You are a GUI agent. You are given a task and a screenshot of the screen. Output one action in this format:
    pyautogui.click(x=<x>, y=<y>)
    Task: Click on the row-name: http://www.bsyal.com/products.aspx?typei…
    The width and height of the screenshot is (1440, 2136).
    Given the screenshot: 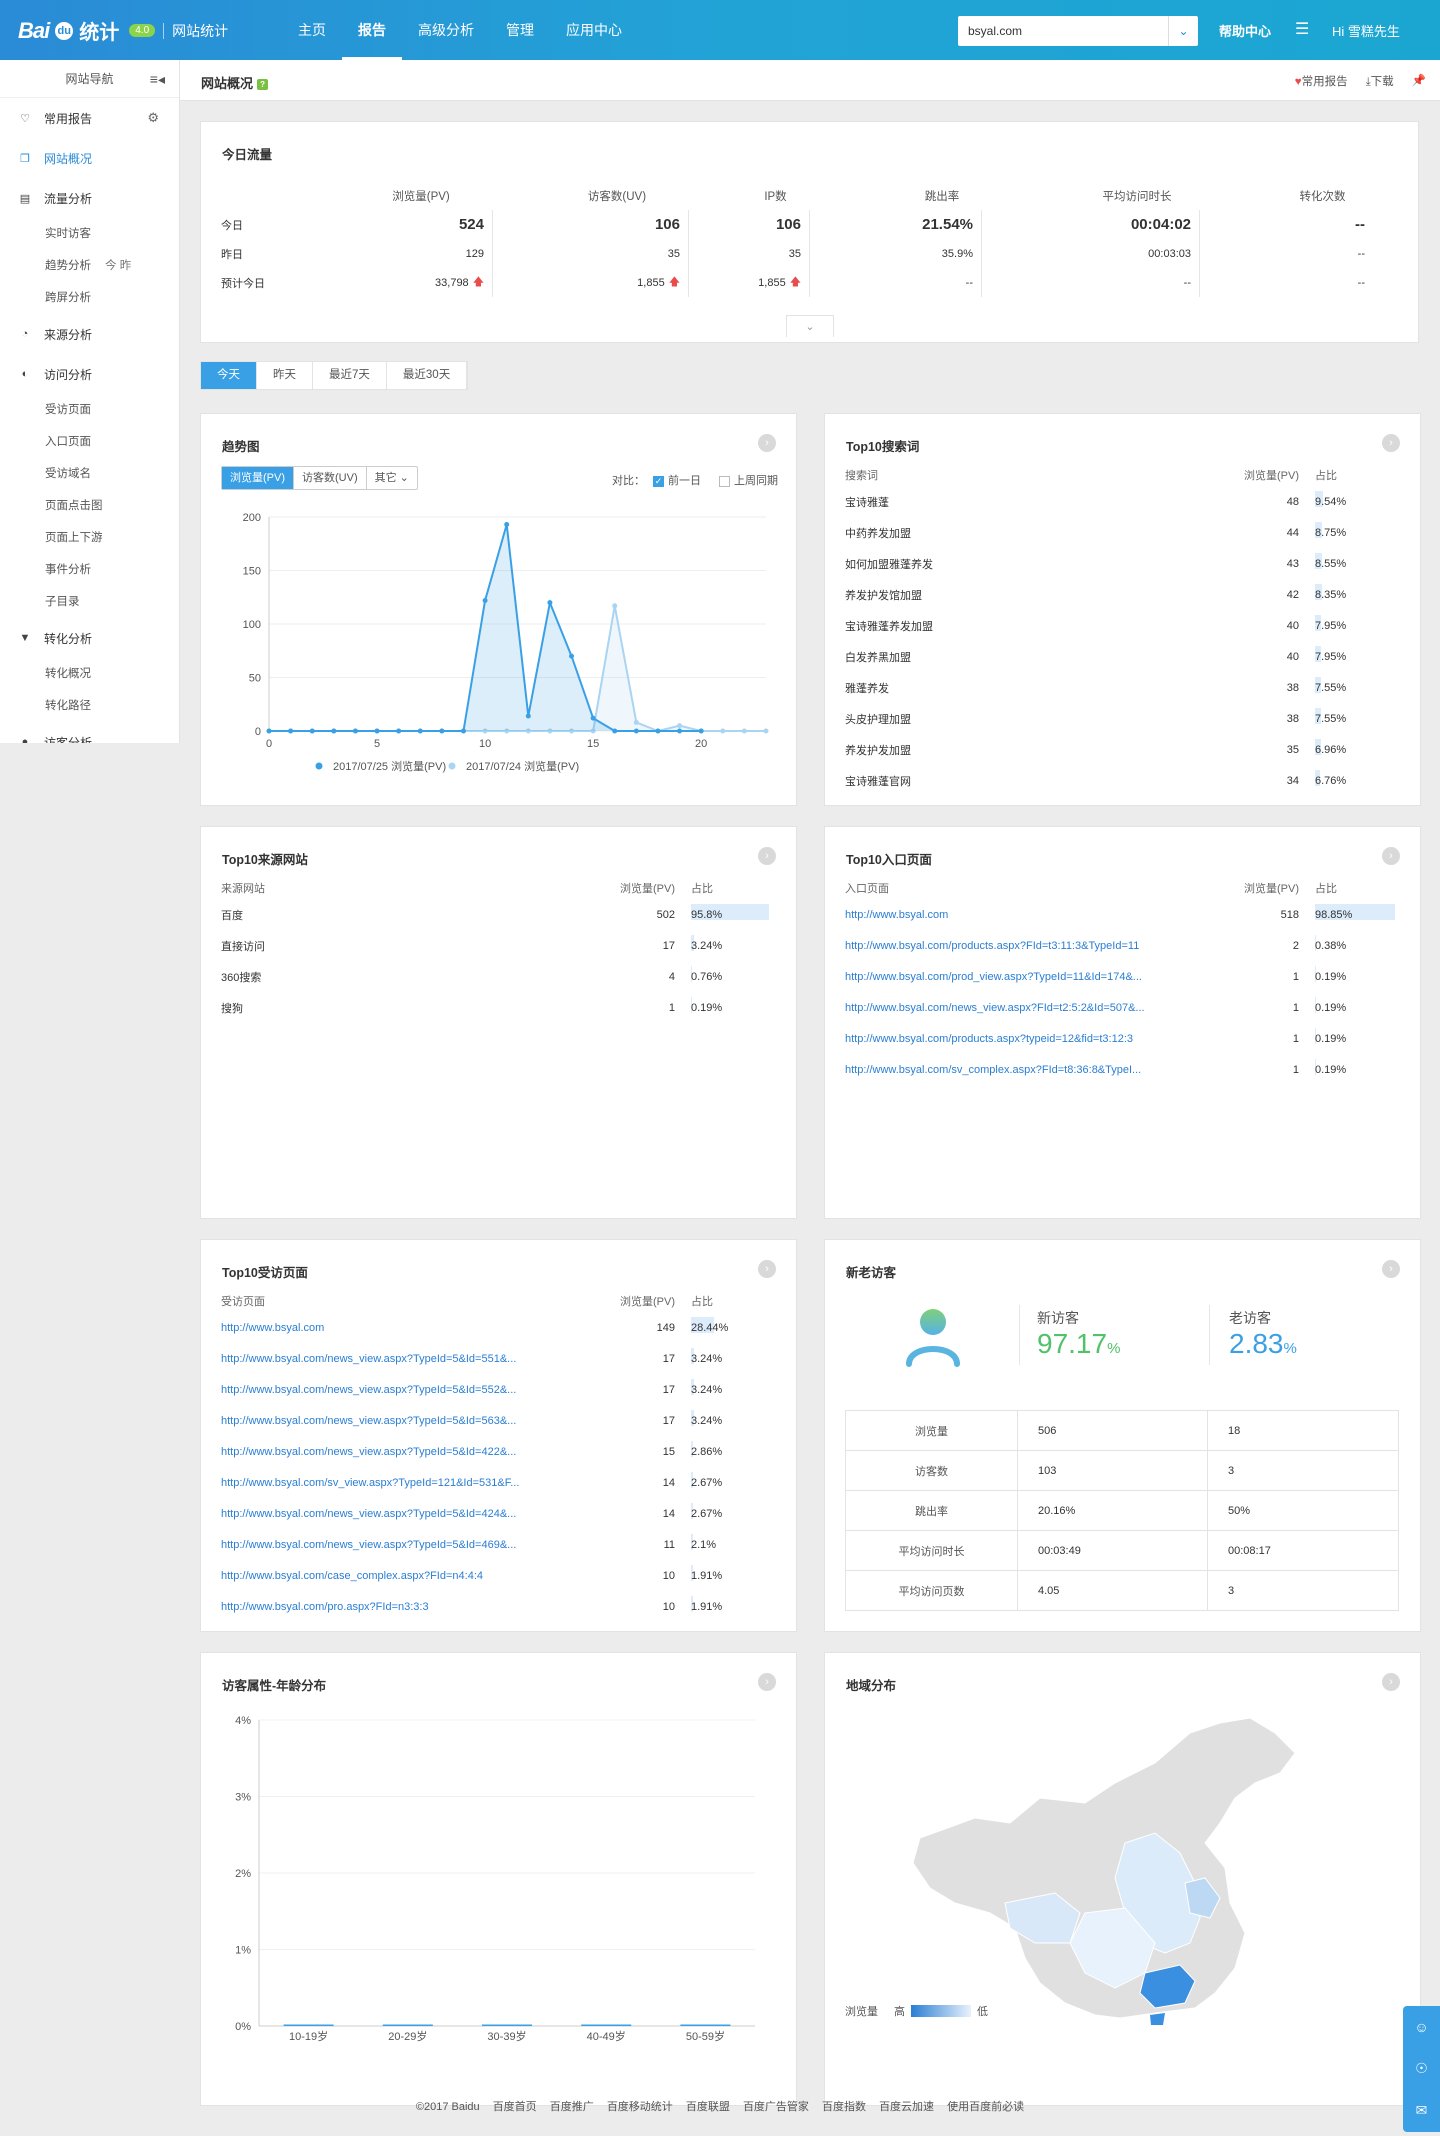 What is the action you would take?
    pyautogui.click(x=1040, y=1039)
    